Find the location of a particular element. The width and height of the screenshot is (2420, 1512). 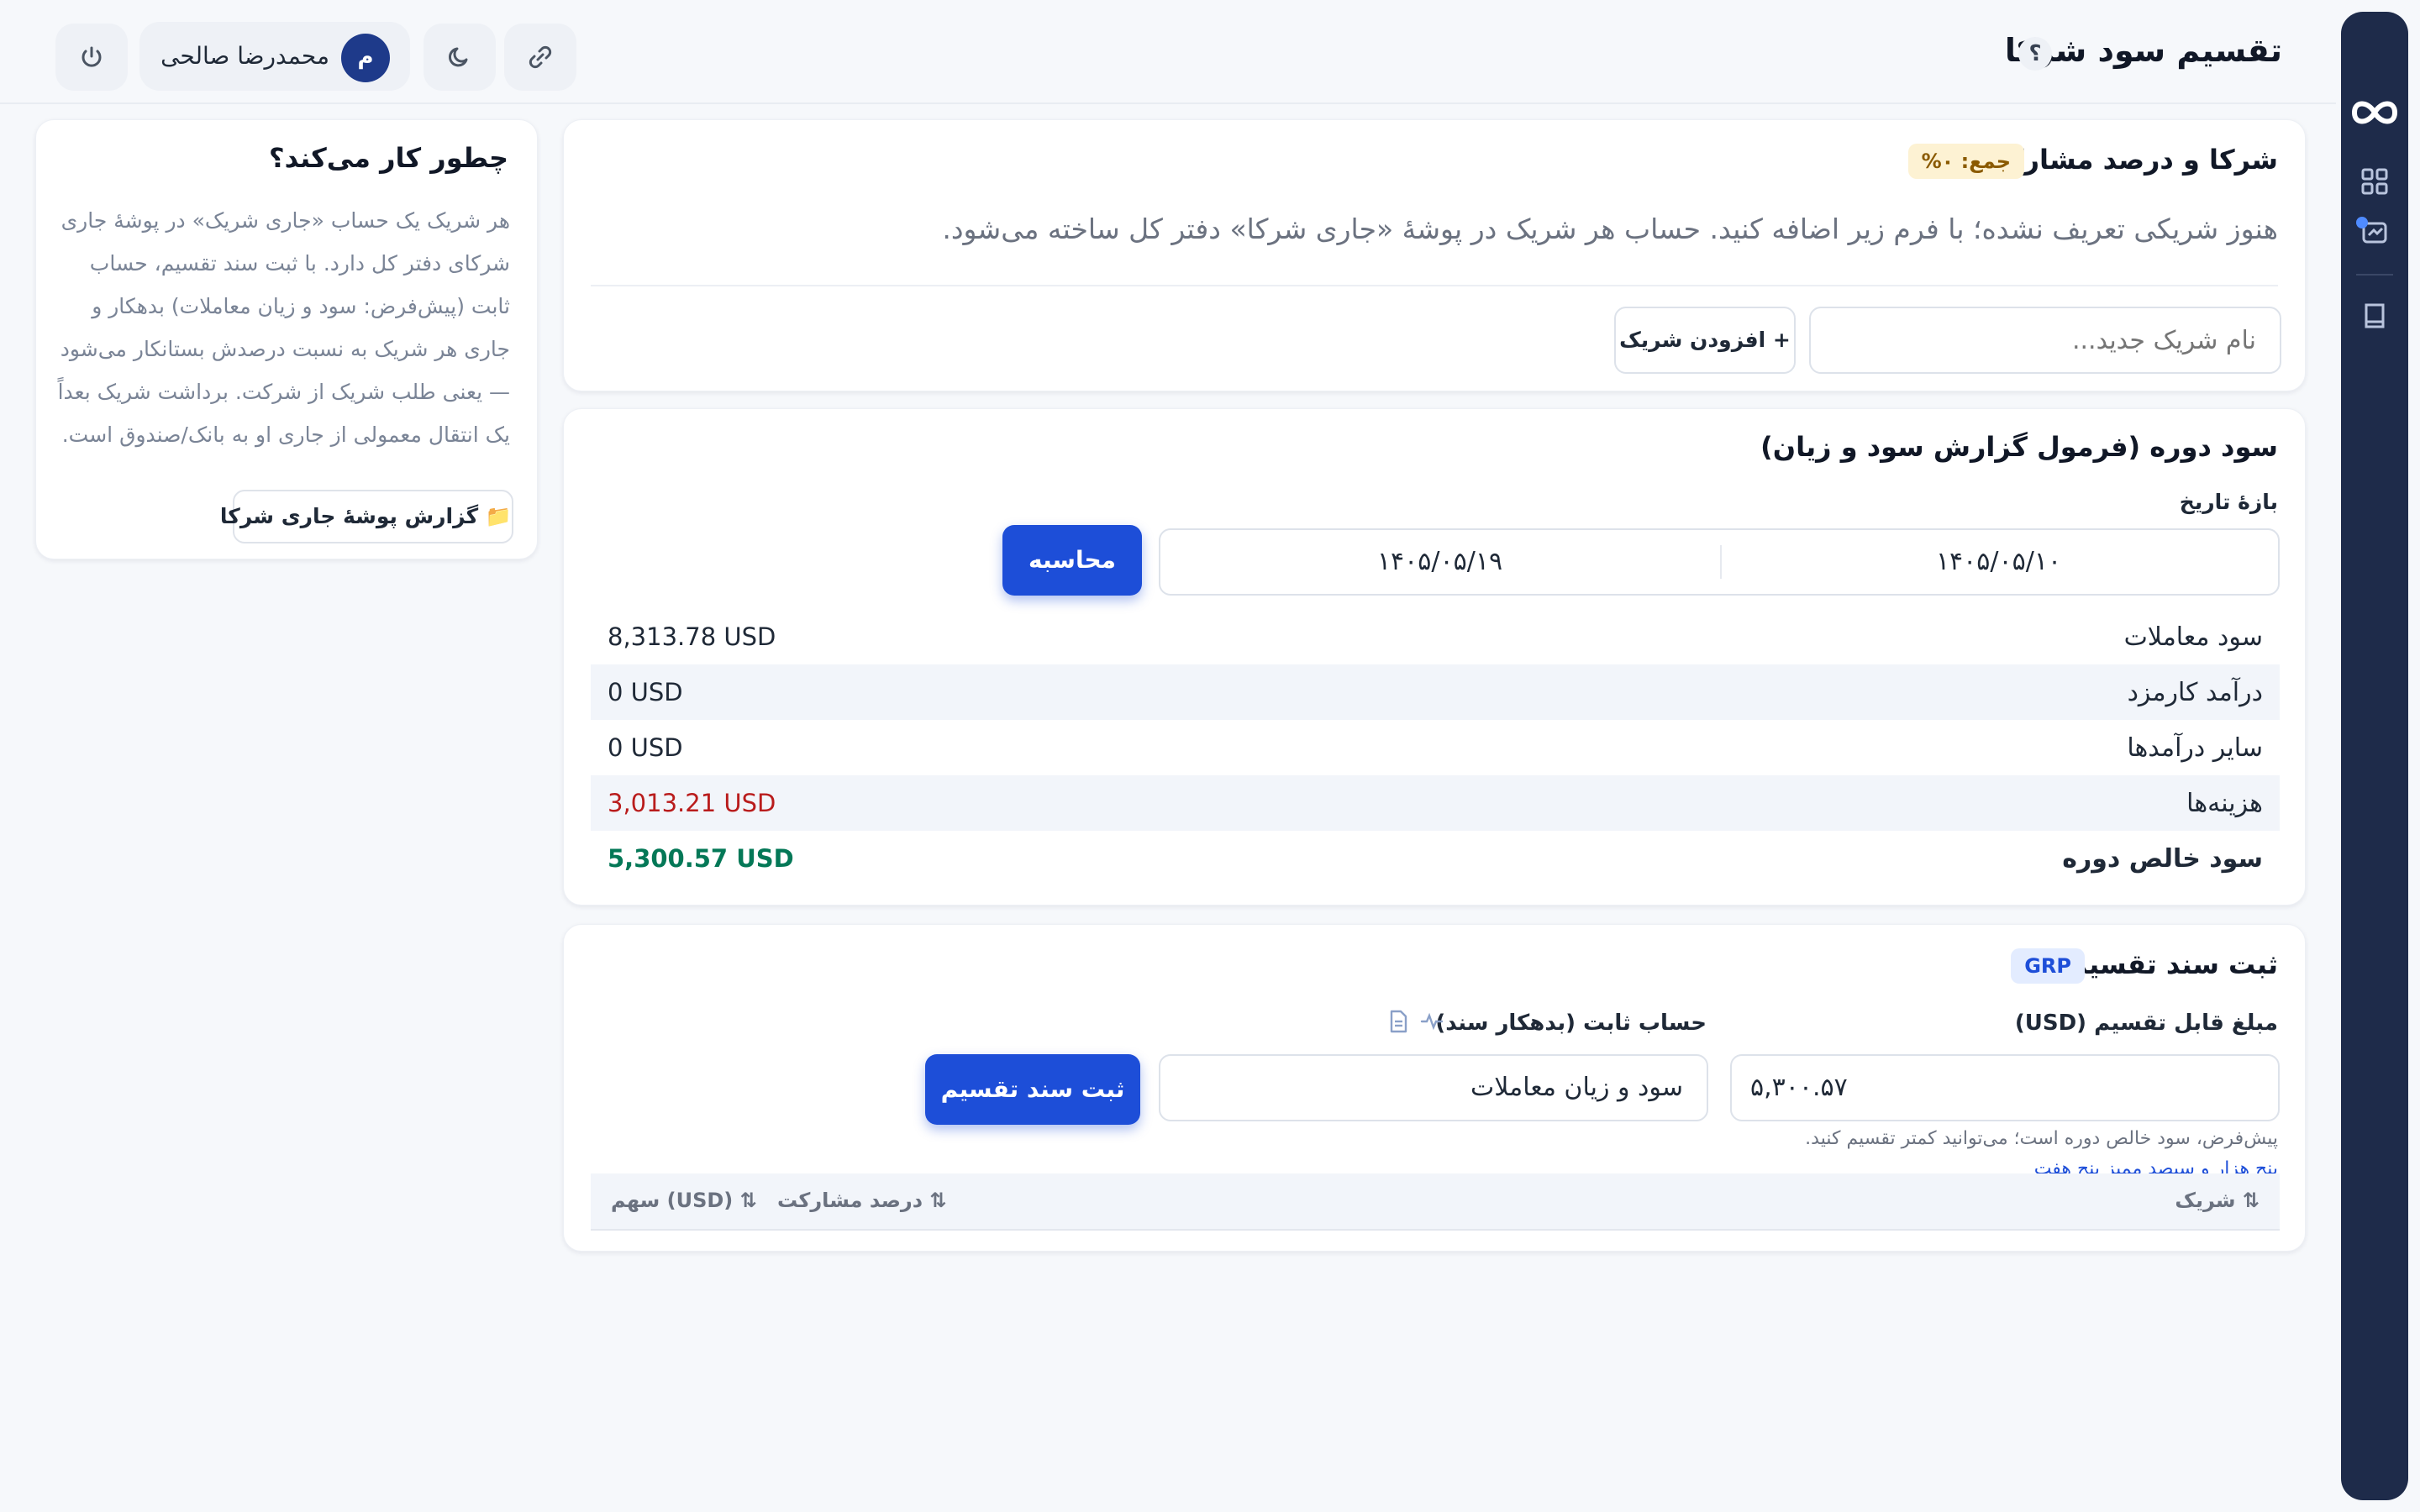

row-label: سود معاملات is located at coordinates (2193, 637).